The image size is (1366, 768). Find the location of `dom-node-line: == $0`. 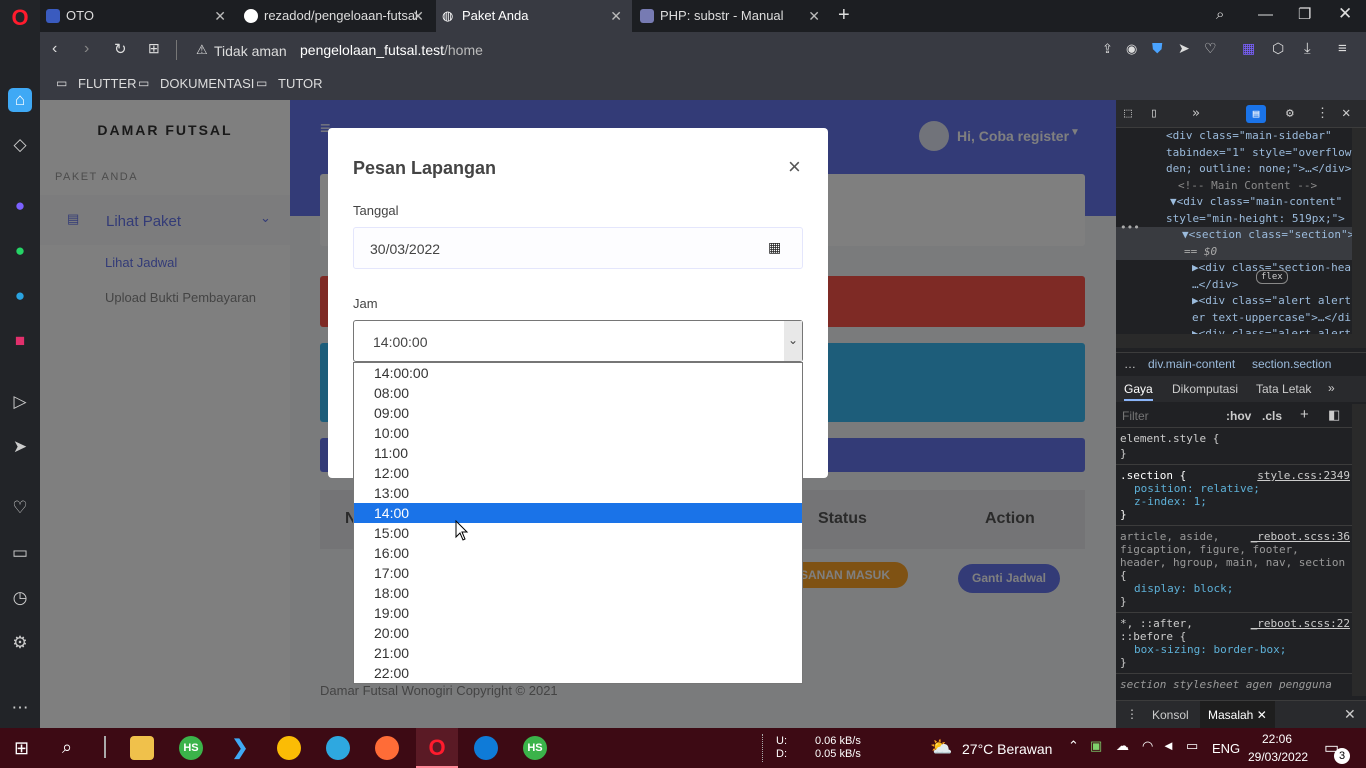

dom-node-line: == $0 is located at coordinates (1234, 251).